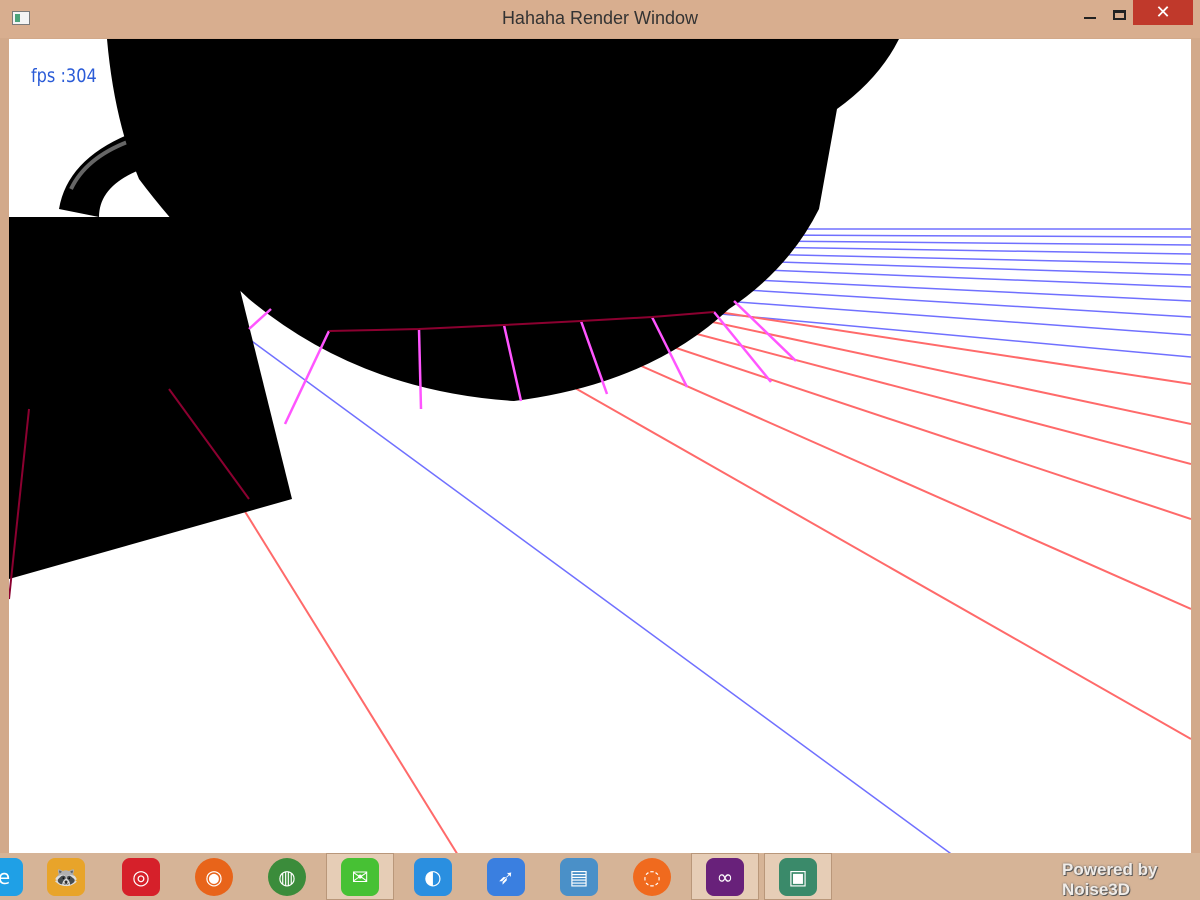 The image size is (1200, 900). I want to click on taskbar: e 🦝 ◎ ◉ ◍ ✉ ◐ ➶ ▤ ◌ ∞ ▣, so click(600, 876).